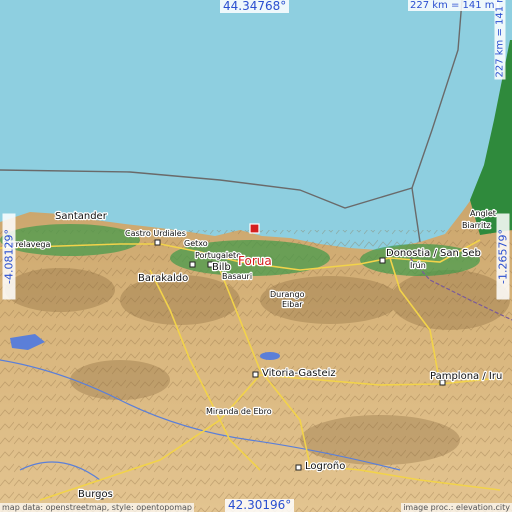  What do you see at coordinates (456, 507) in the screenshot?
I see `image-credit: image proc.: elevation.city` at bounding box center [456, 507].